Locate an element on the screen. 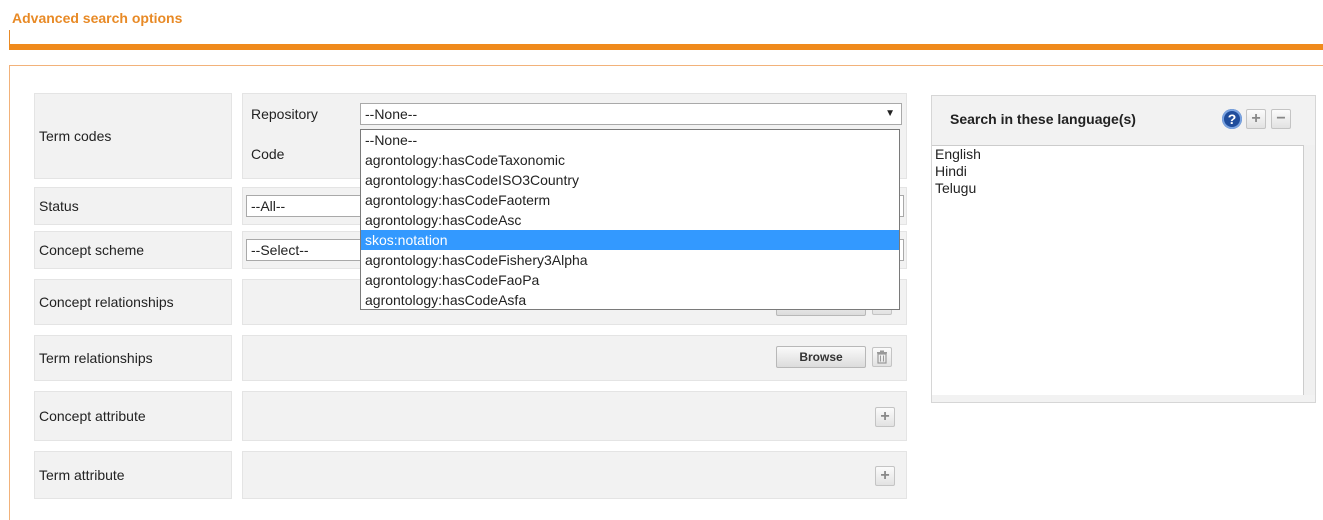  term-attribute-field: + is located at coordinates (574, 475).